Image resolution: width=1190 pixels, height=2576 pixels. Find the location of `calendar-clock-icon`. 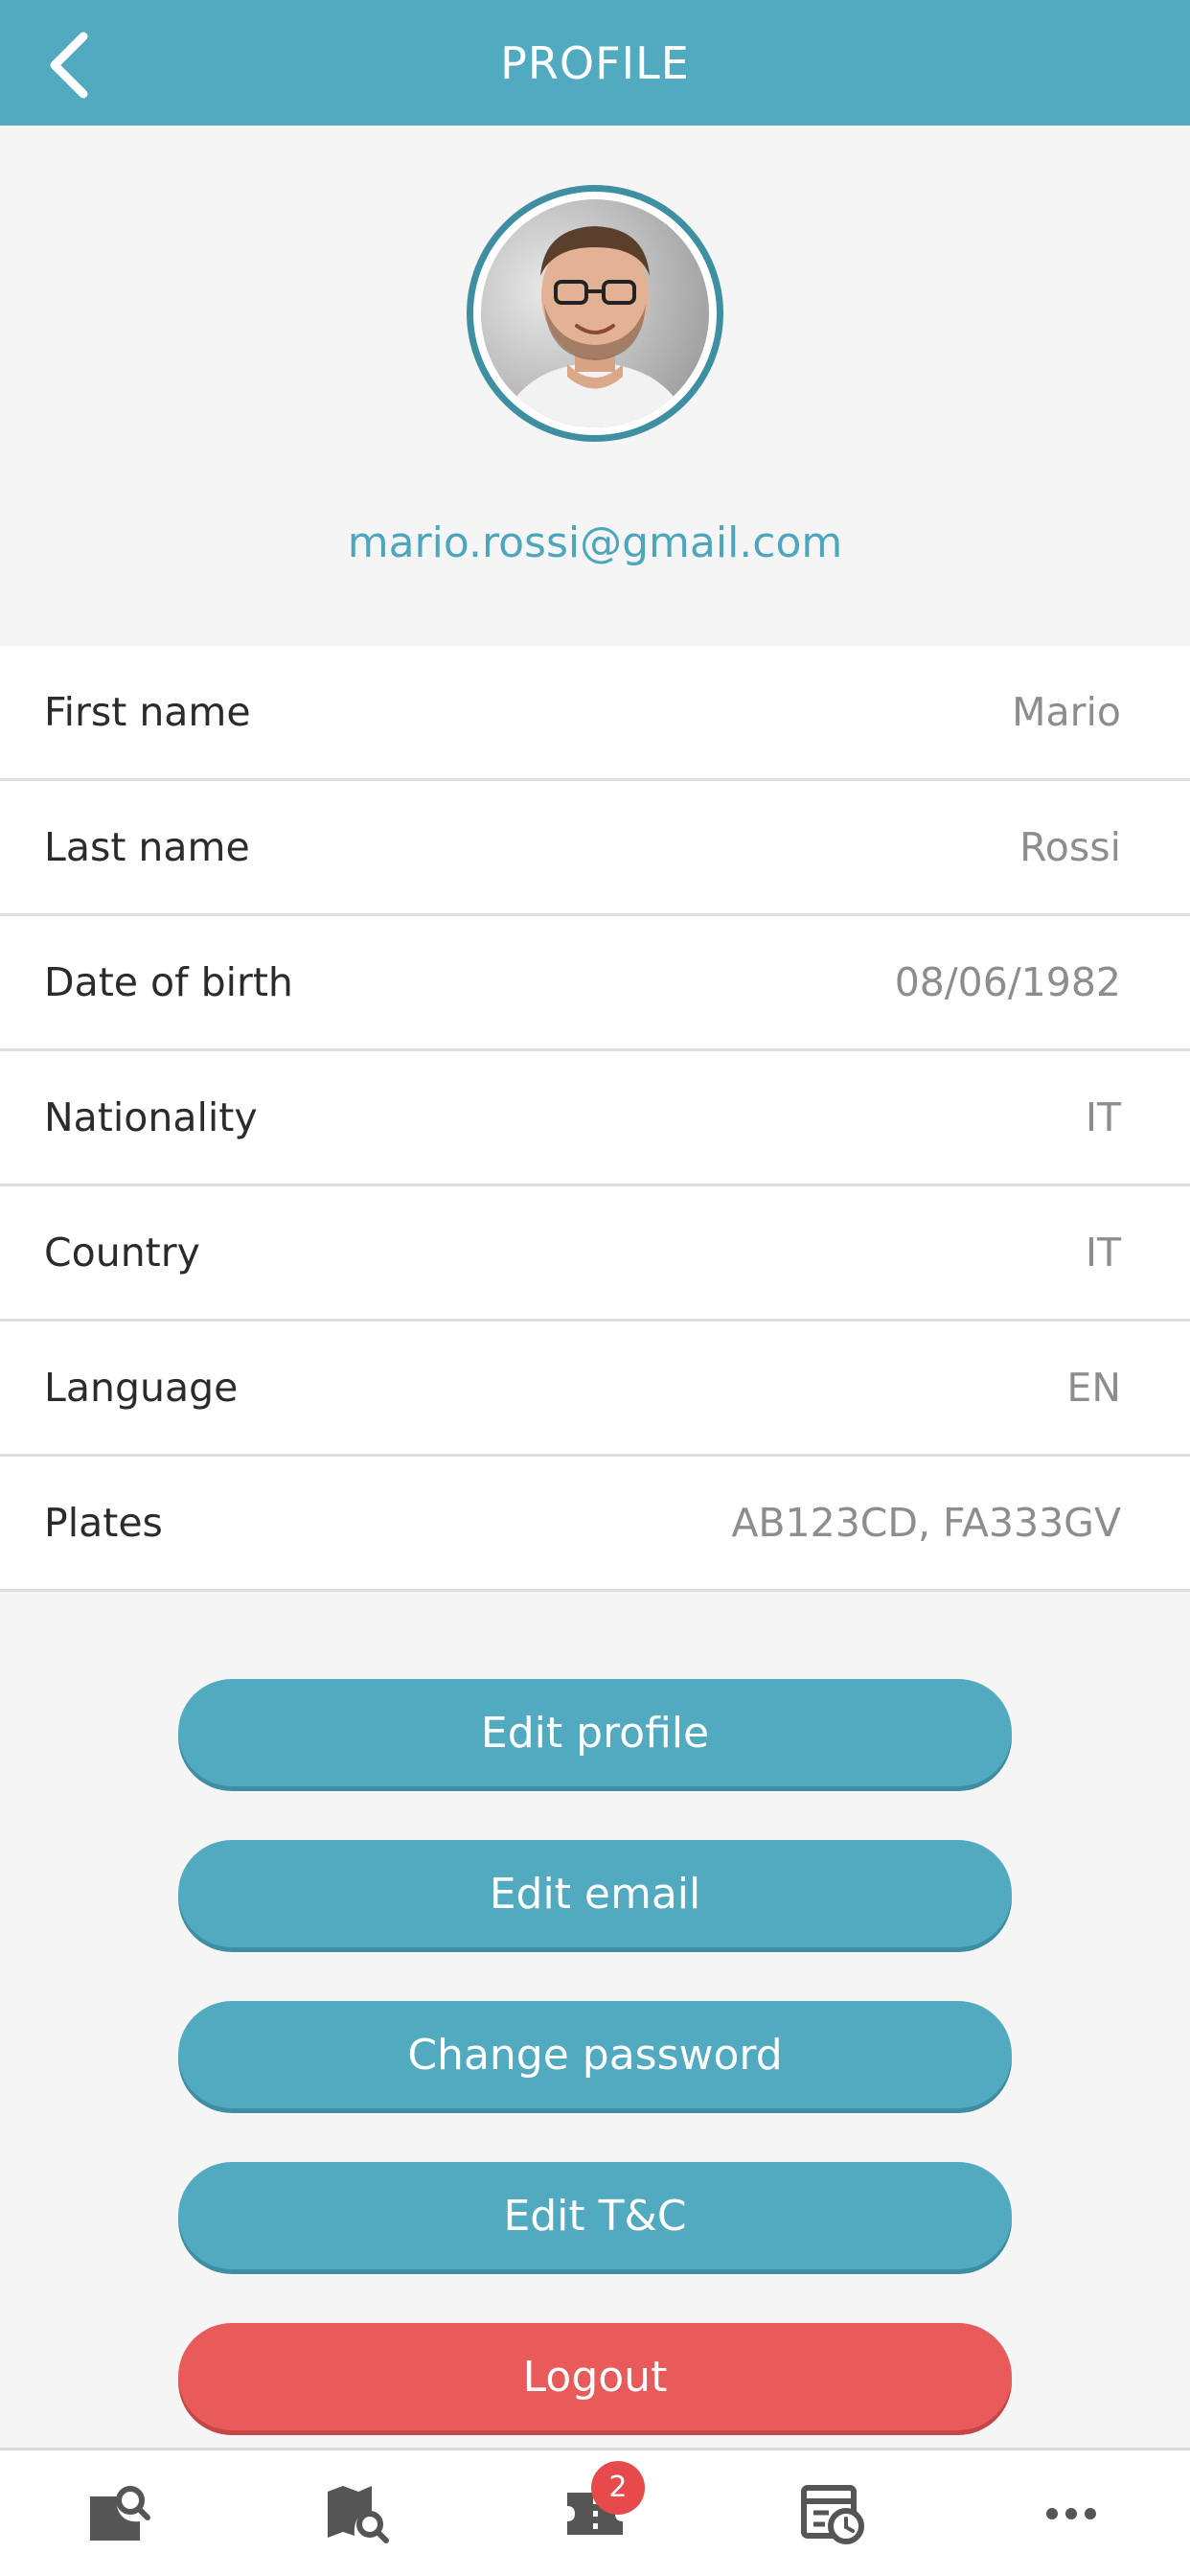

calendar-clock-icon is located at coordinates (833, 2514).